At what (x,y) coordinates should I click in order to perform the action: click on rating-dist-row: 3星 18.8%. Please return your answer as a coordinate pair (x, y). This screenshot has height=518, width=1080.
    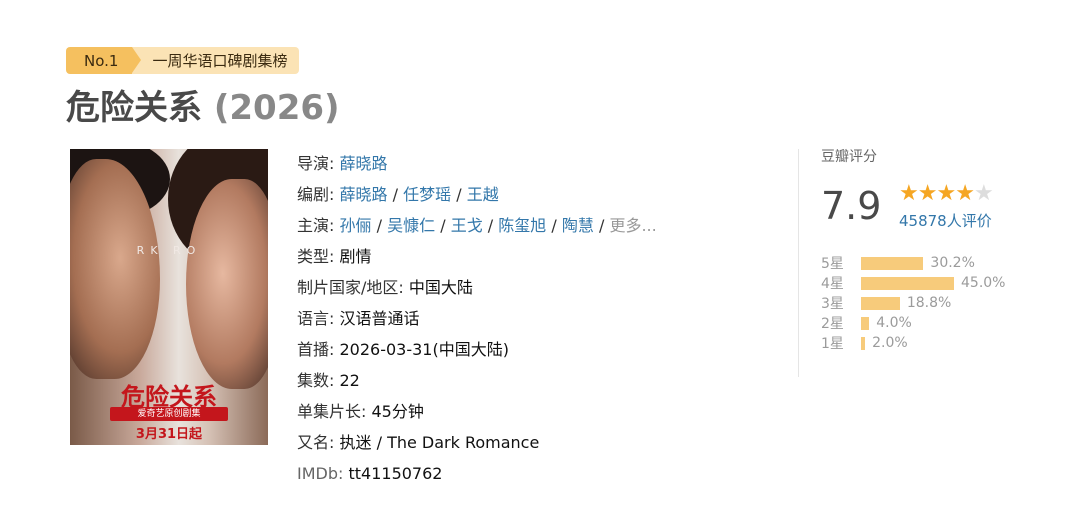
    Looking at the image, I should click on (913, 303).